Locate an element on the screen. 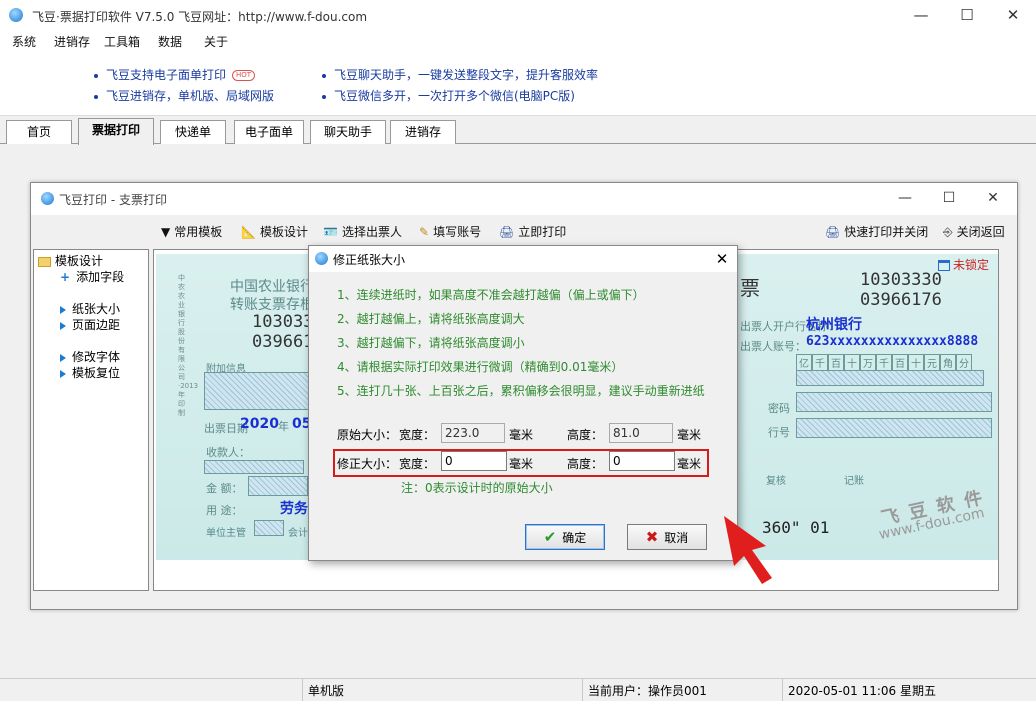 The width and height of the screenshot is (1036, 701). tab-chat-assistant: 聊天助手 is located at coordinates (348, 132).